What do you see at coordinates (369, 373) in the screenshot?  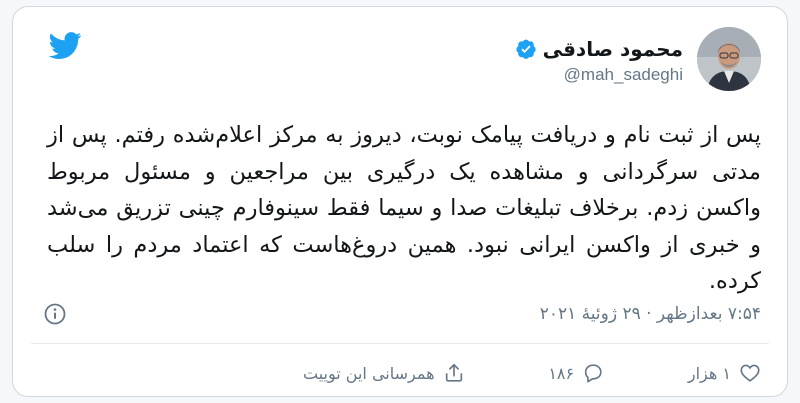 I see `share-label: همرسانی این توییت` at bounding box center [369, 373].